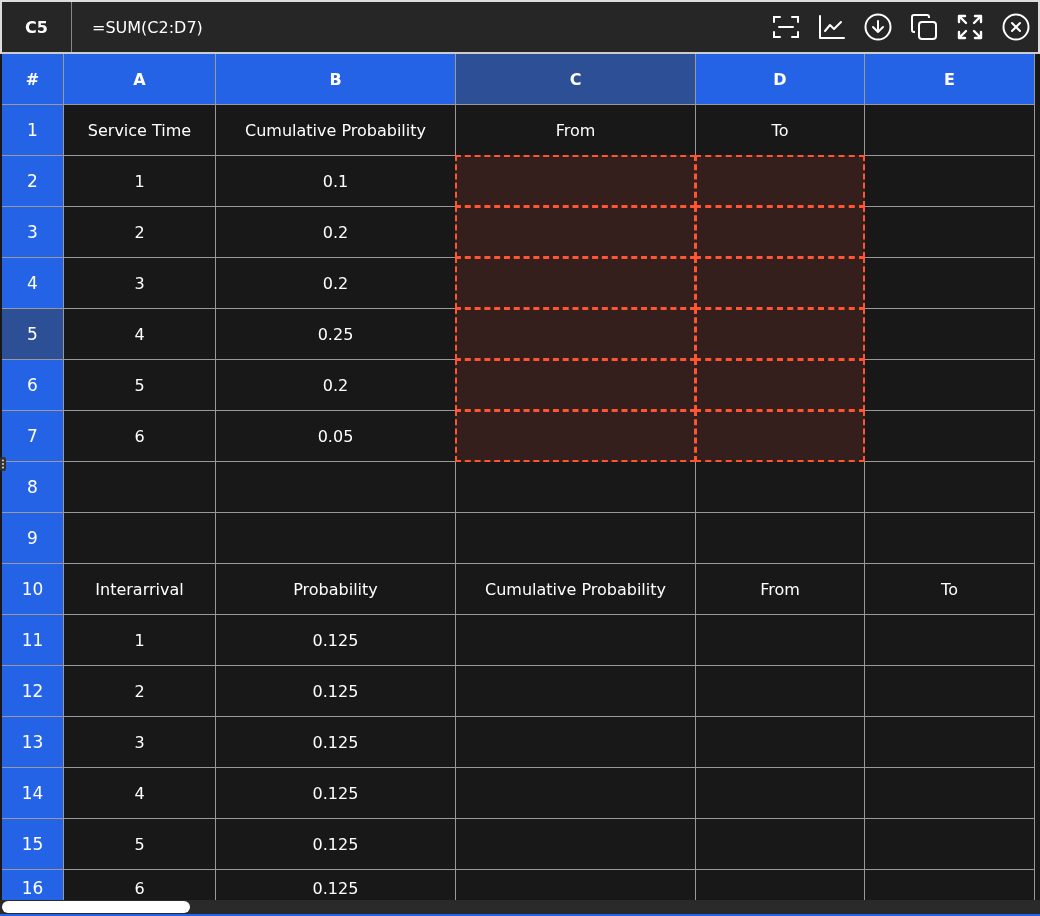  Describe the element at coordinates (140, 79) in the screenshot. I see `column-header: A` at that location.